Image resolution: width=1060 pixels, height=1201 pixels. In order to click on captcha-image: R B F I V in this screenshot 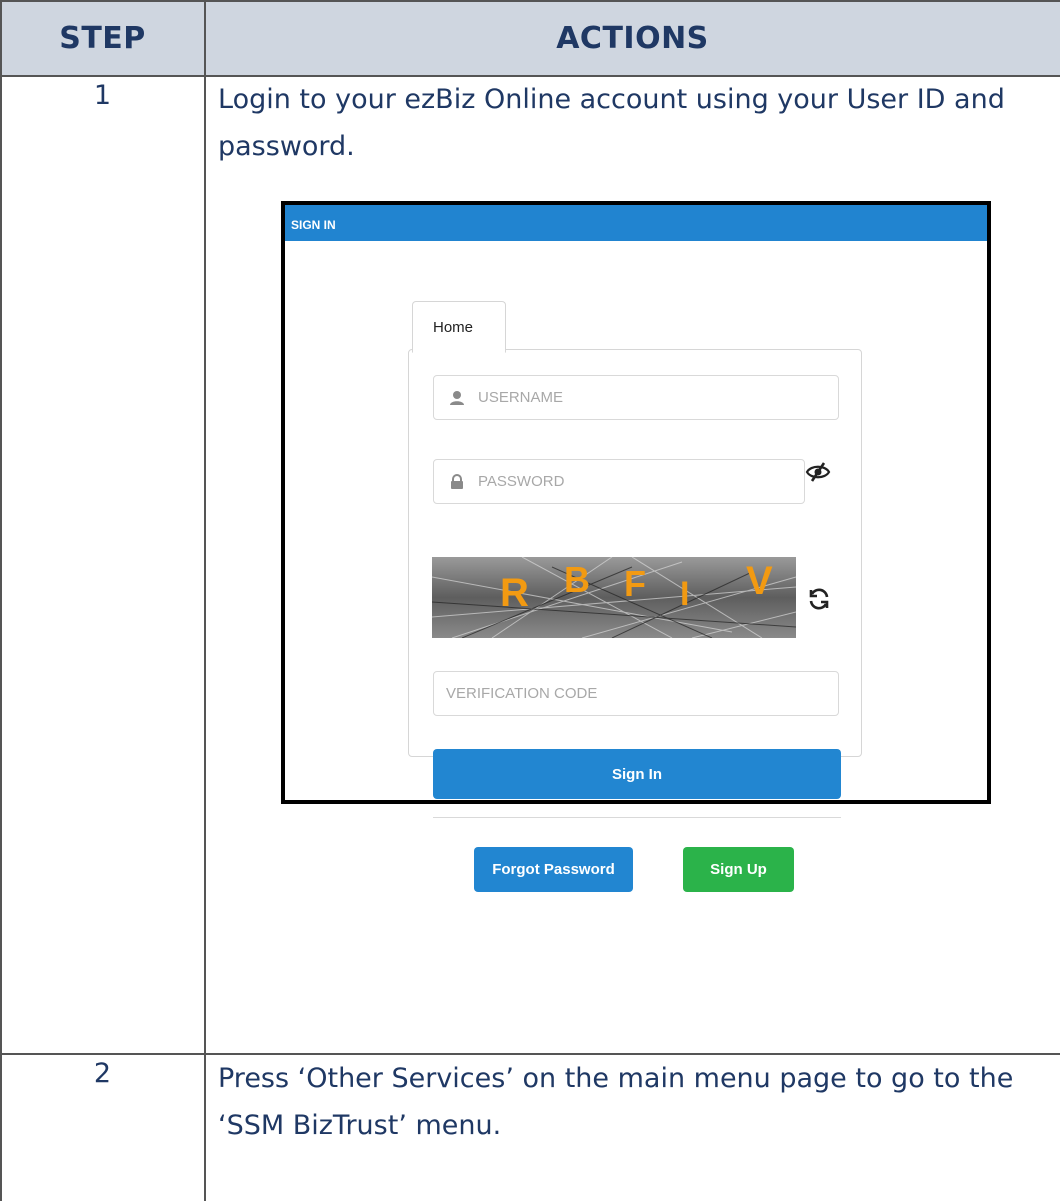, I will do `click(614, 597)`.